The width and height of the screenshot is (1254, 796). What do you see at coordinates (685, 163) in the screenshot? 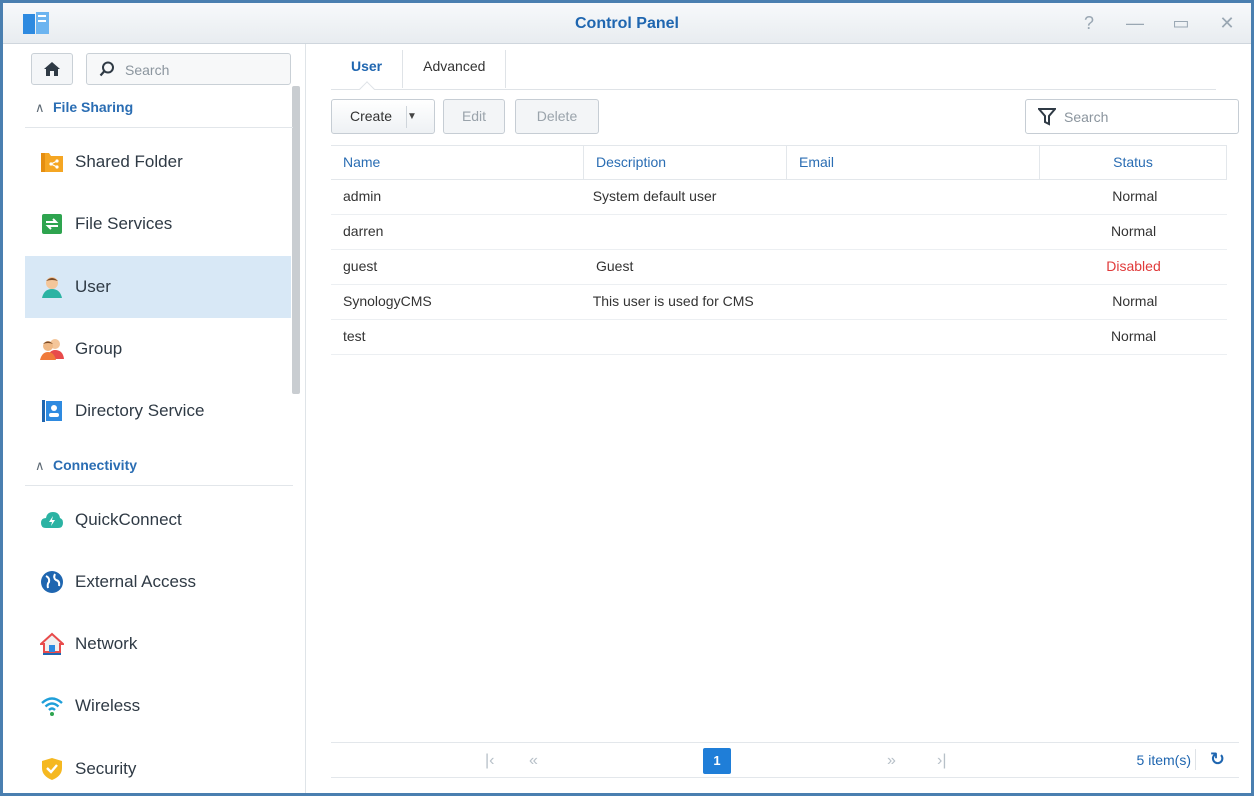
I see `column-header-description: Description` at bounding box center [685, 163].